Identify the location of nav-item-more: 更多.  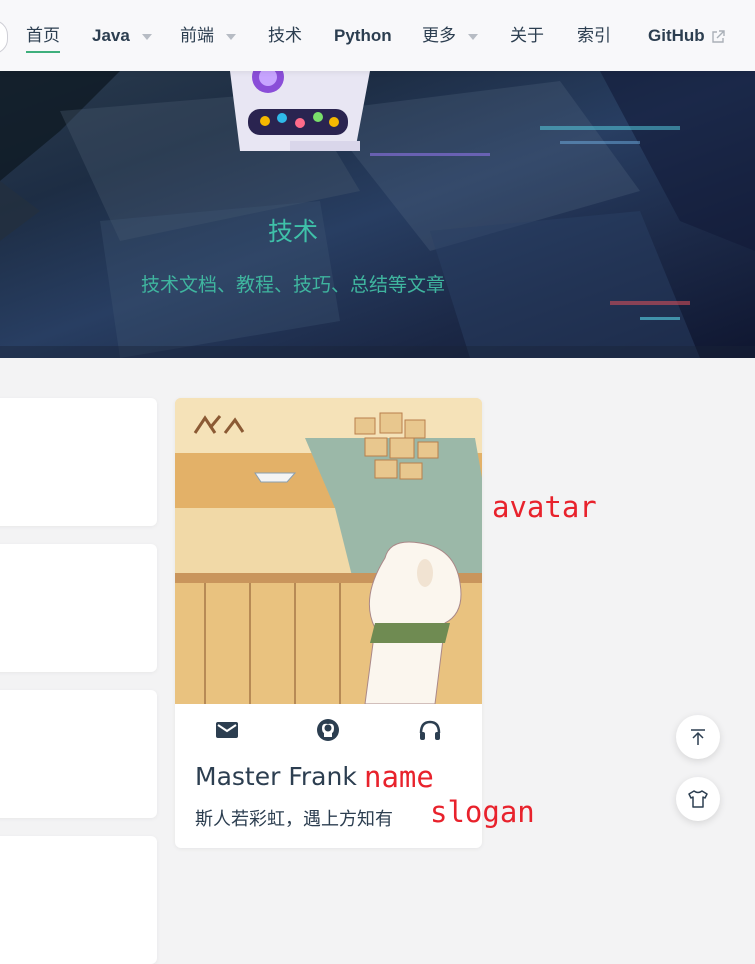
(450, 36).